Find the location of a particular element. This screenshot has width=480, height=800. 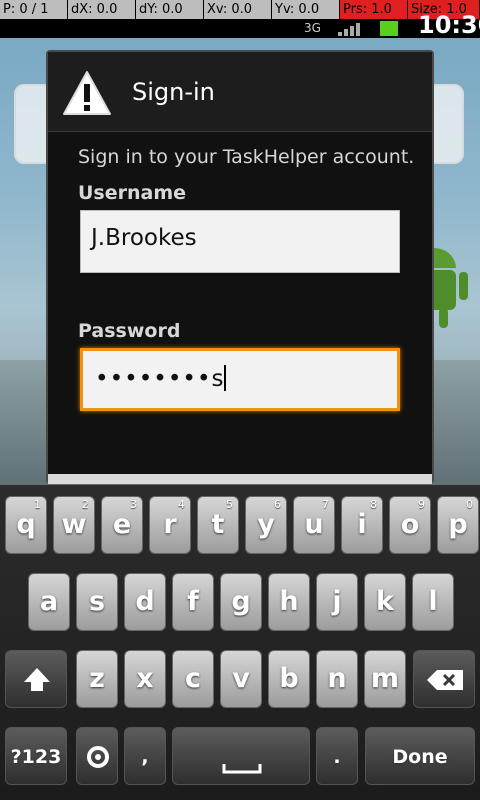

key-e-label: e is located at coordinates (122, 524).